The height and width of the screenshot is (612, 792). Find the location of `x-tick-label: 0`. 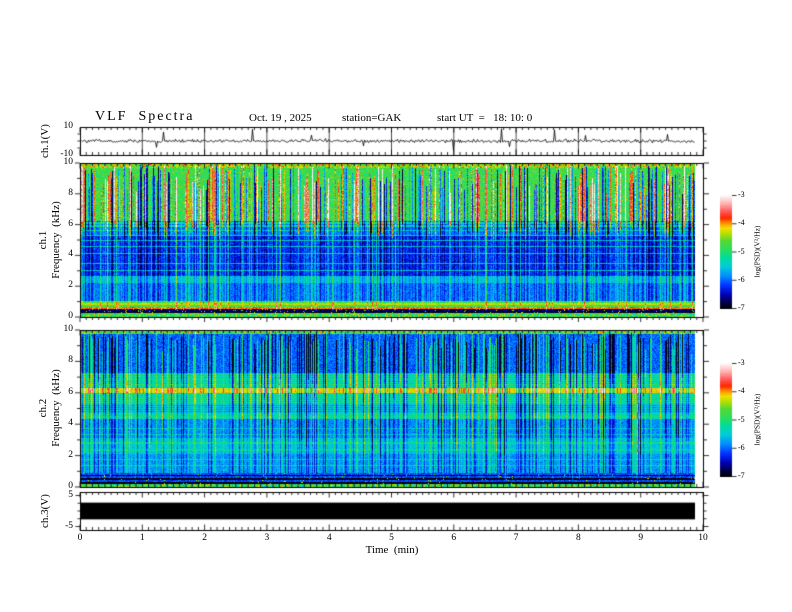

x-tick-label: 0 is located at coordinates (80, 538).